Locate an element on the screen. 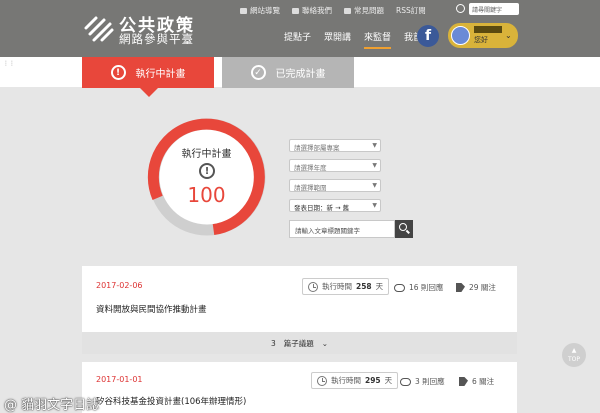 The height and width of the screenshot is (413, 600). main-nav: 提點子 眾開講 來監督 我首長 is located at coordinates (357, 39).